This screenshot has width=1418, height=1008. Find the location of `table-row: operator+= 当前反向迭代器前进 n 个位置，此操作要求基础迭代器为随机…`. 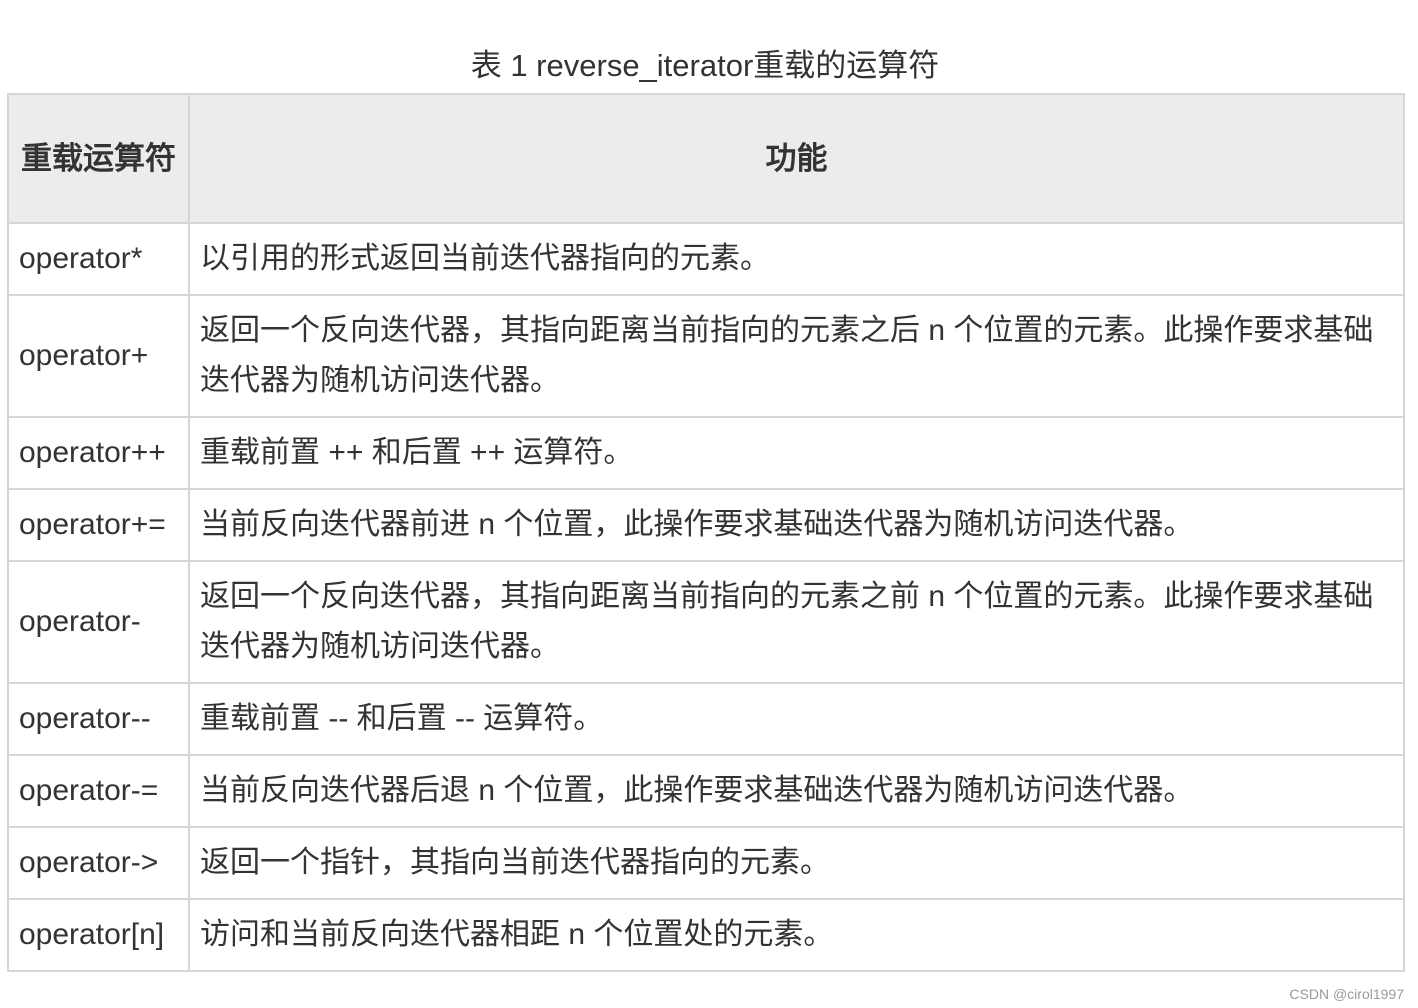

table-row: operator+= 当前反向迭代器前进 n 个位置，此操作要求基础迭代器为随机… is located at coordinates (706, 525).